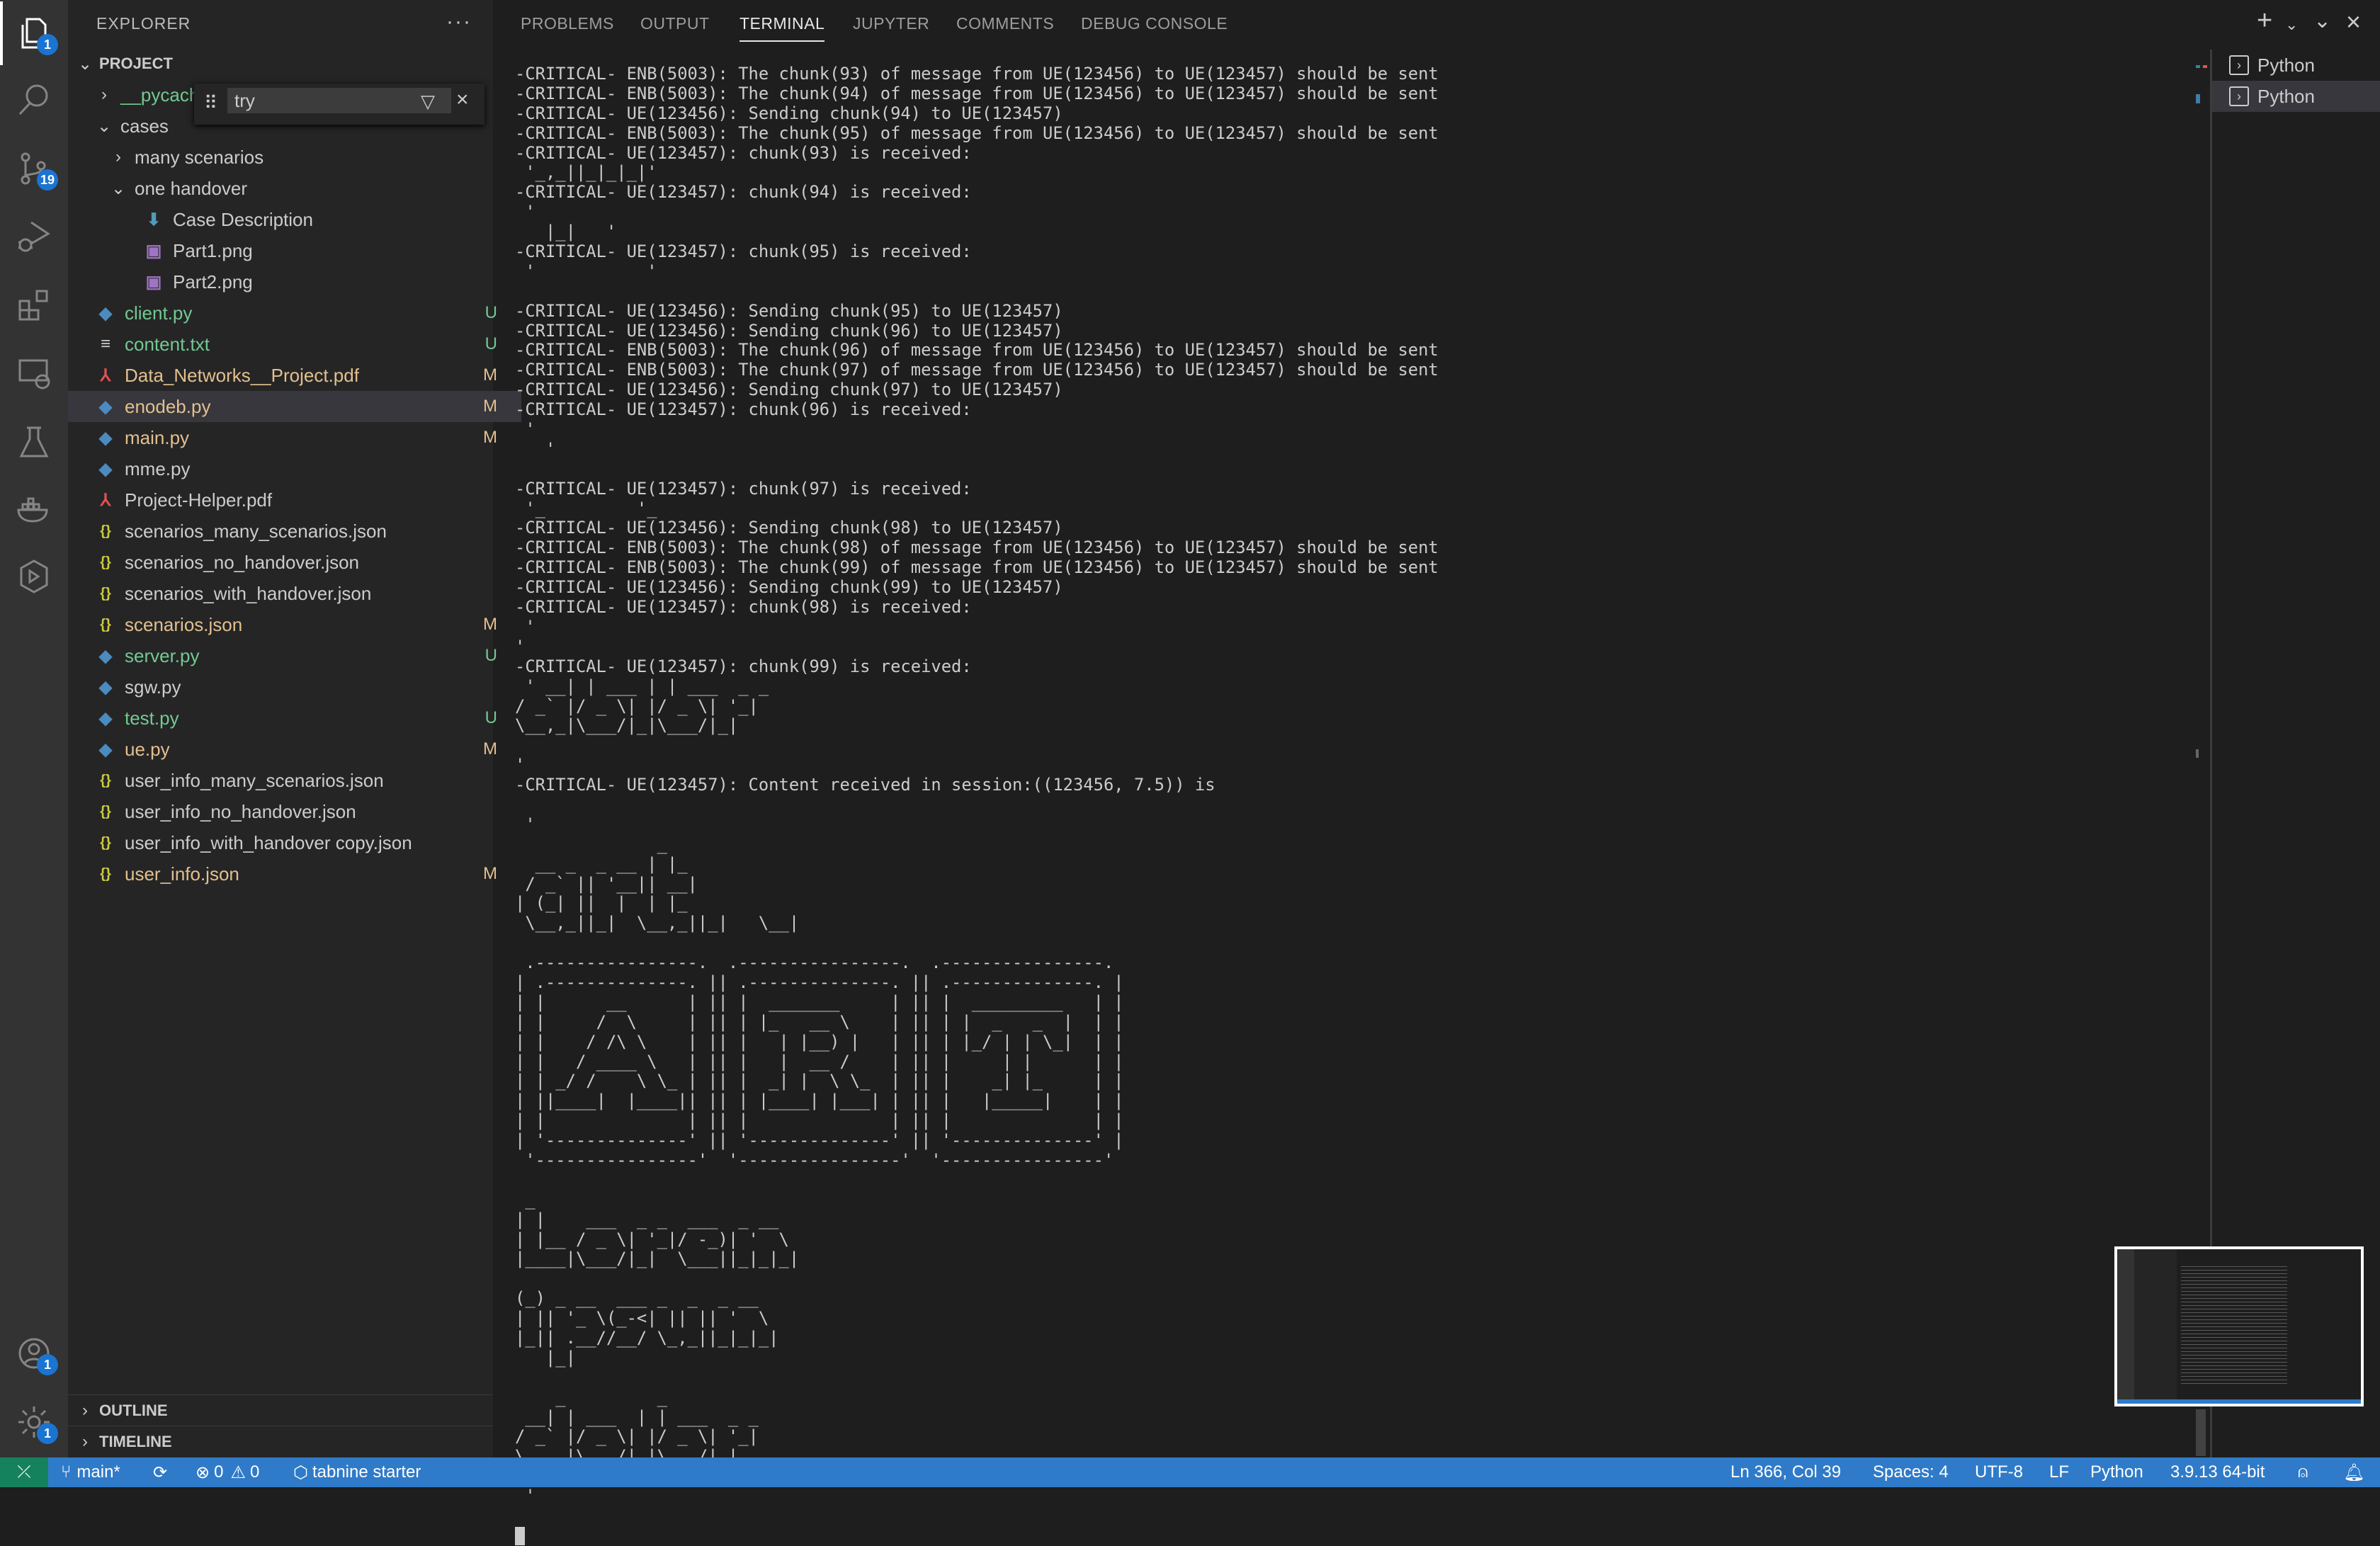 This screenshot has height=1546, width=2380. What do you see at coordinates (280, 1441) in the screenshot?
I see `timeline-section-header: › TIMELINE` at bounding box center [280, 1441].